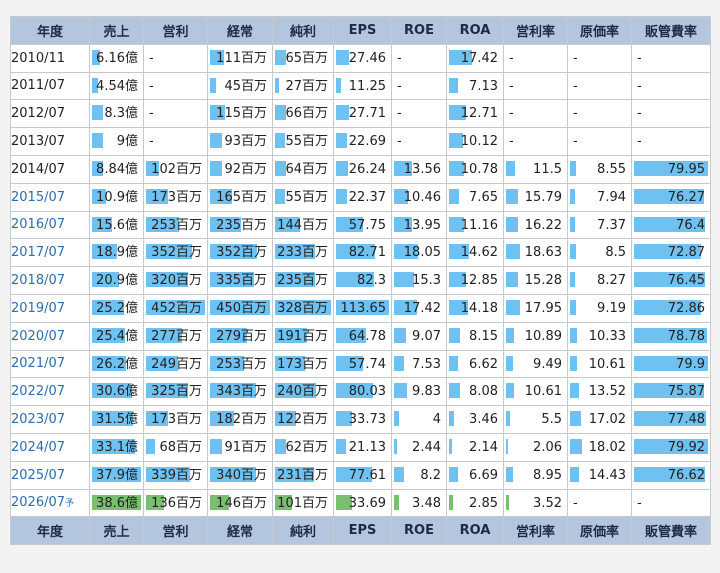  I want to click on cell-value: 37.9億, so click(117, 475).